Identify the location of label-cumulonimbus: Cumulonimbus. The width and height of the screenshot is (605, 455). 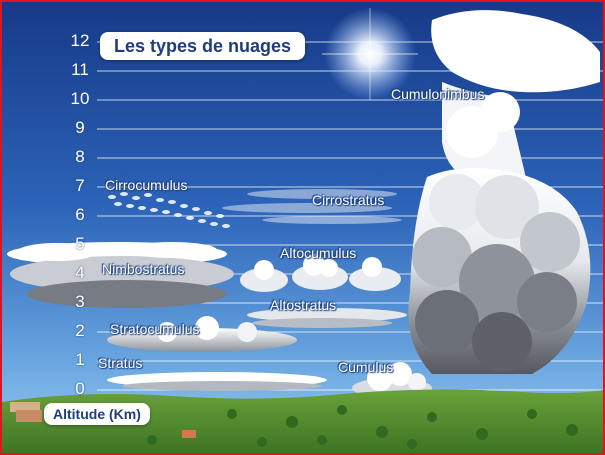
(438, 94).